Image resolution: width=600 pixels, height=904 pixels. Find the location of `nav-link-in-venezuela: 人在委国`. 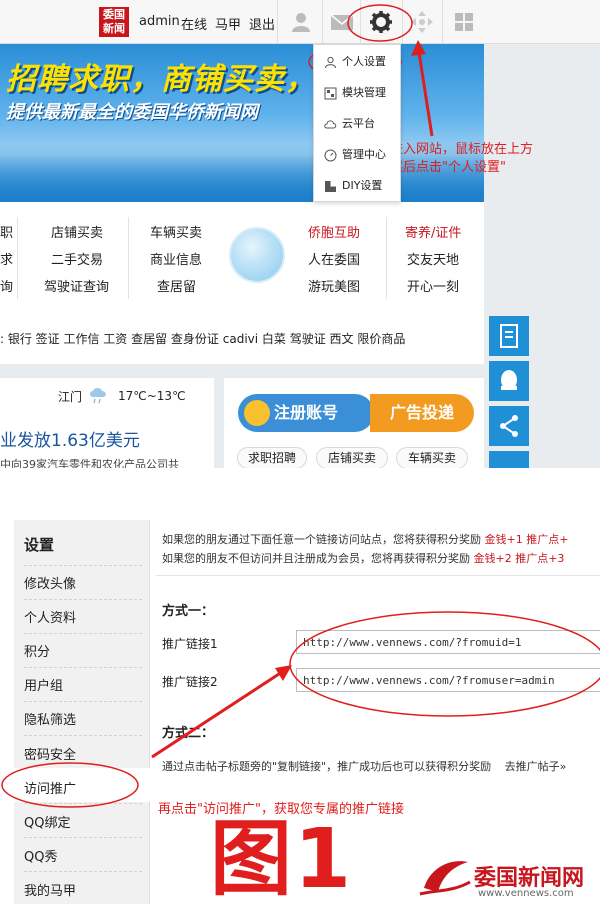

nav-link-in-venezuela: 人在委国 is located at coordinates (334, 258).